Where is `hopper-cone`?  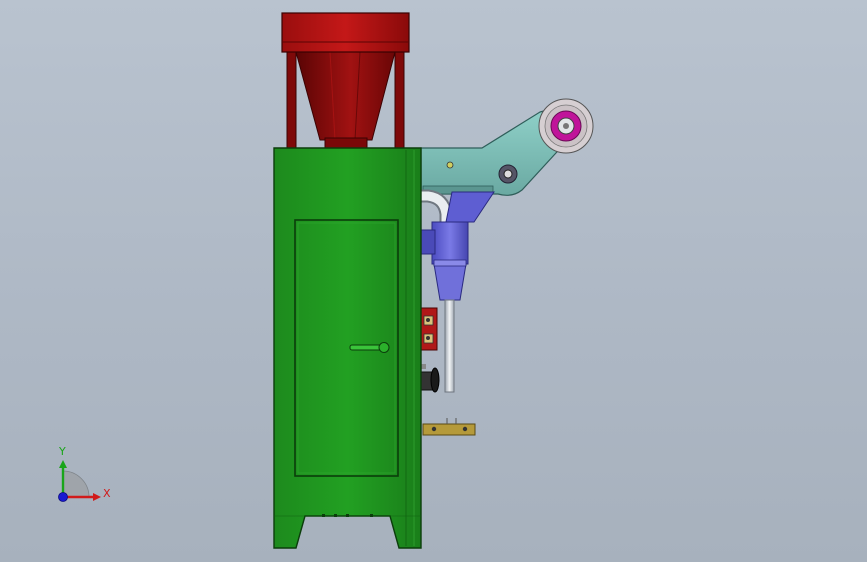
hopper-cone is located at coordinates (345, 96).